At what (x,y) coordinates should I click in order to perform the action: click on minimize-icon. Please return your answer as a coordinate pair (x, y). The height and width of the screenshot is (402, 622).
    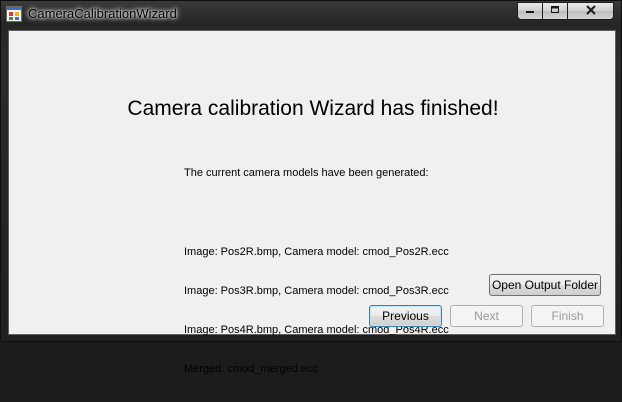
    Looking at the image, I should click on (530, 11).